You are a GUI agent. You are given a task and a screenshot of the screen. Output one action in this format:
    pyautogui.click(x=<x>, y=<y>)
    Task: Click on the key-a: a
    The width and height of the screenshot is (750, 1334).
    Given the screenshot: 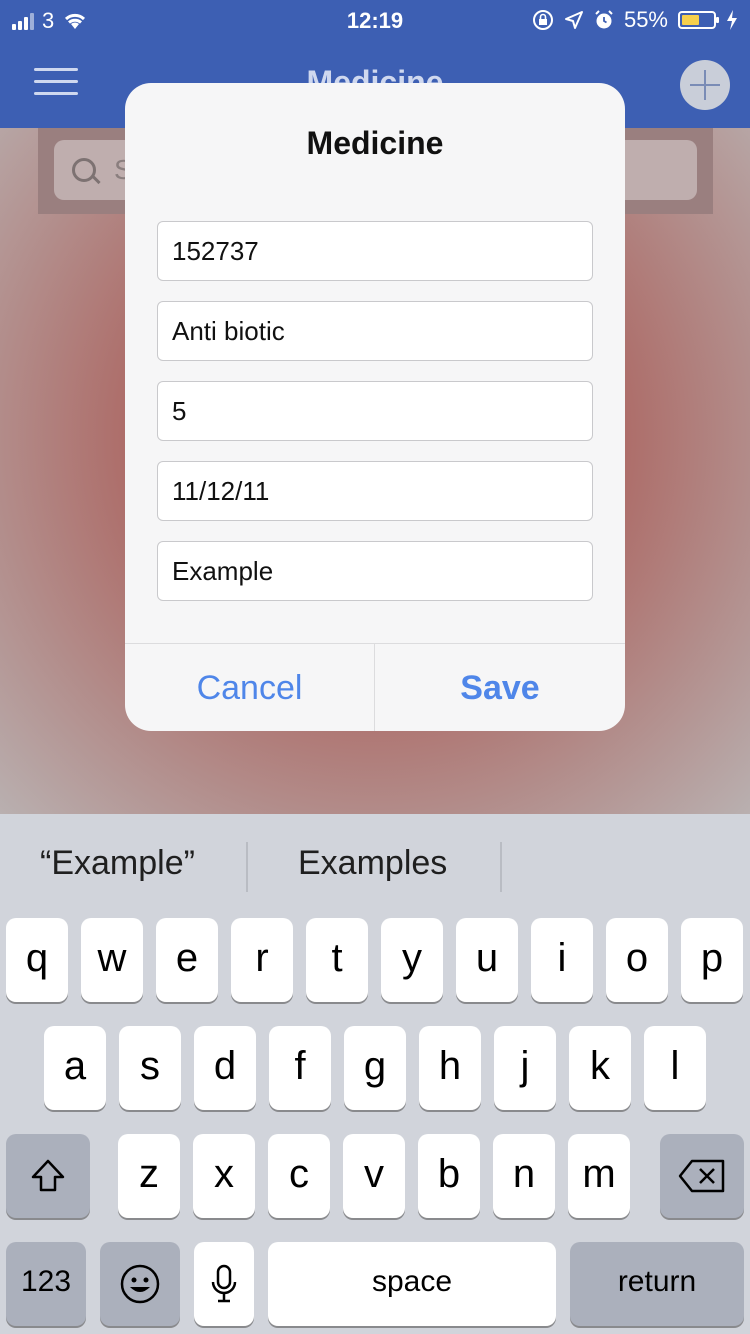 What is the action you would take?
    pyautogui.click(x=75, y=1068)
    